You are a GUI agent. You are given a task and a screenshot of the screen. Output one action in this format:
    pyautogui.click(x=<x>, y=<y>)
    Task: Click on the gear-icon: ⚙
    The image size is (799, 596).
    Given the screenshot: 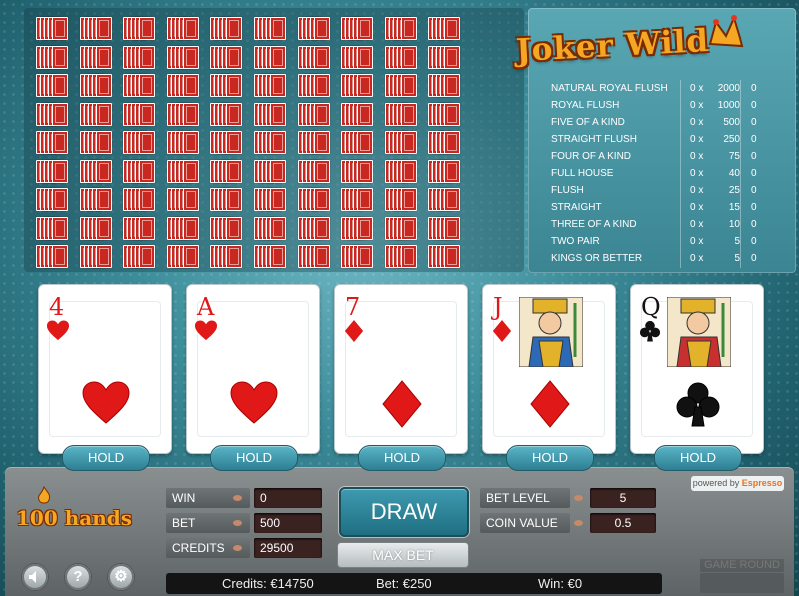 What is the action you would take?
    pyautogui.click(x=121, y=576)
    